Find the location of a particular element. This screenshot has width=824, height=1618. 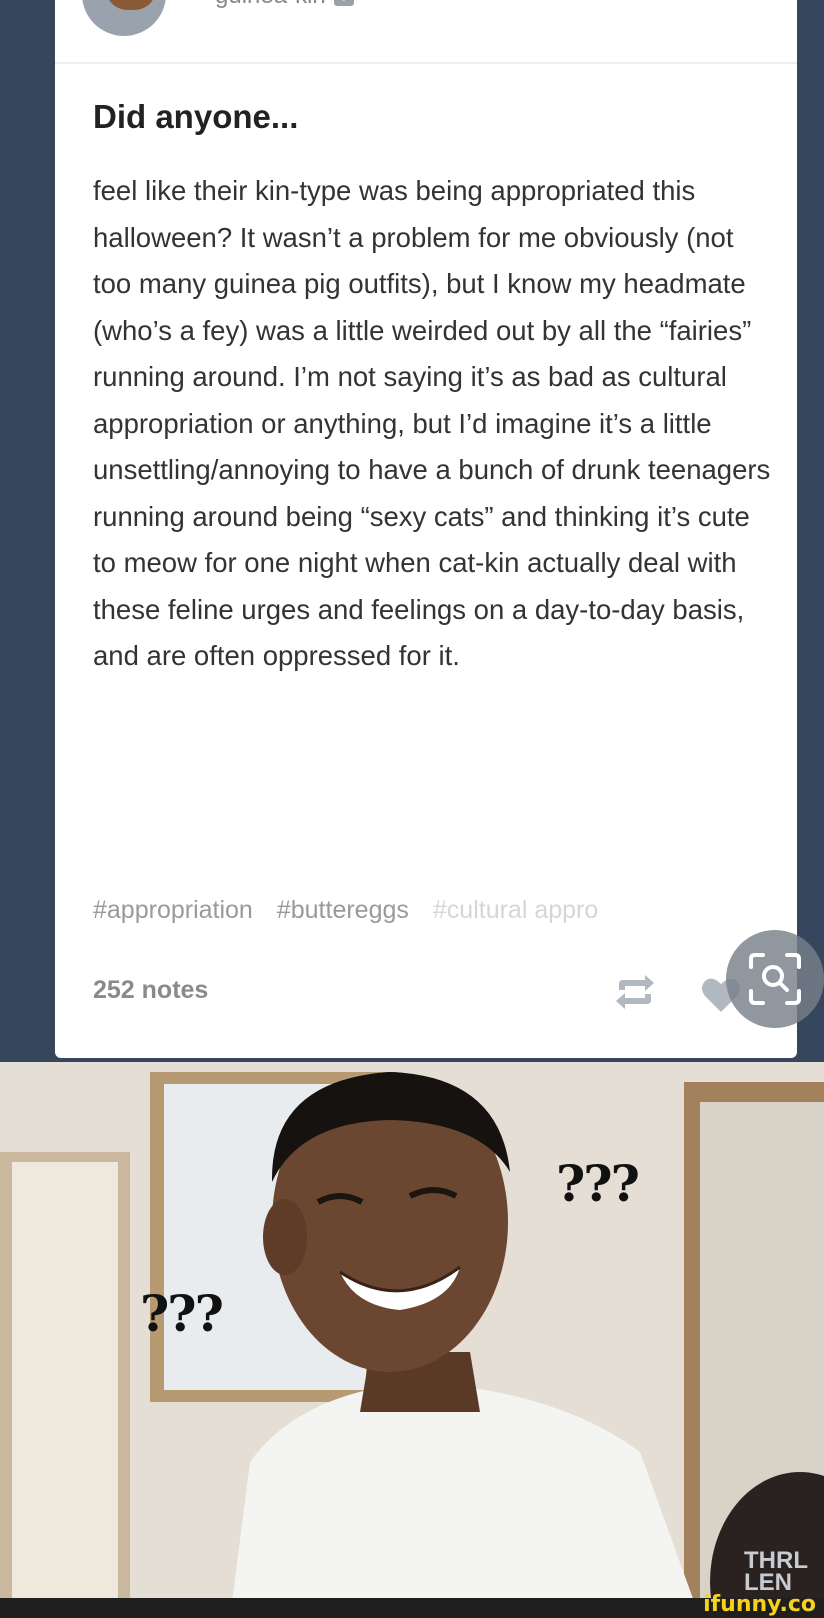

notes-count: 252 notes is located at coordinates (150, 990).